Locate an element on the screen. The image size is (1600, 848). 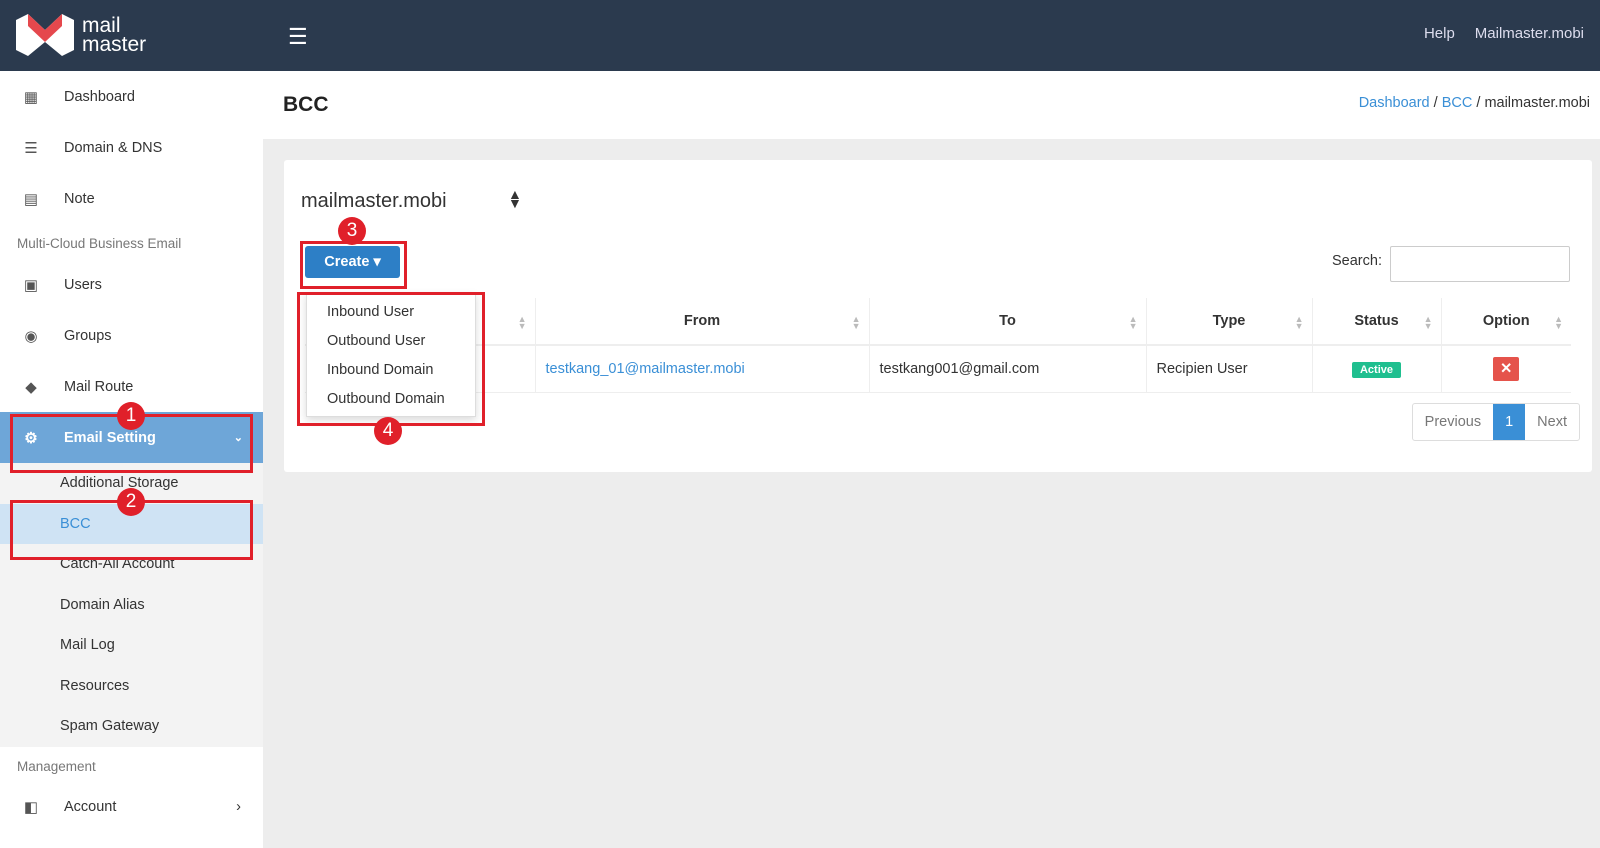
select-arrows-icon: ▲ ▼ is located at coordinates (515, 198).